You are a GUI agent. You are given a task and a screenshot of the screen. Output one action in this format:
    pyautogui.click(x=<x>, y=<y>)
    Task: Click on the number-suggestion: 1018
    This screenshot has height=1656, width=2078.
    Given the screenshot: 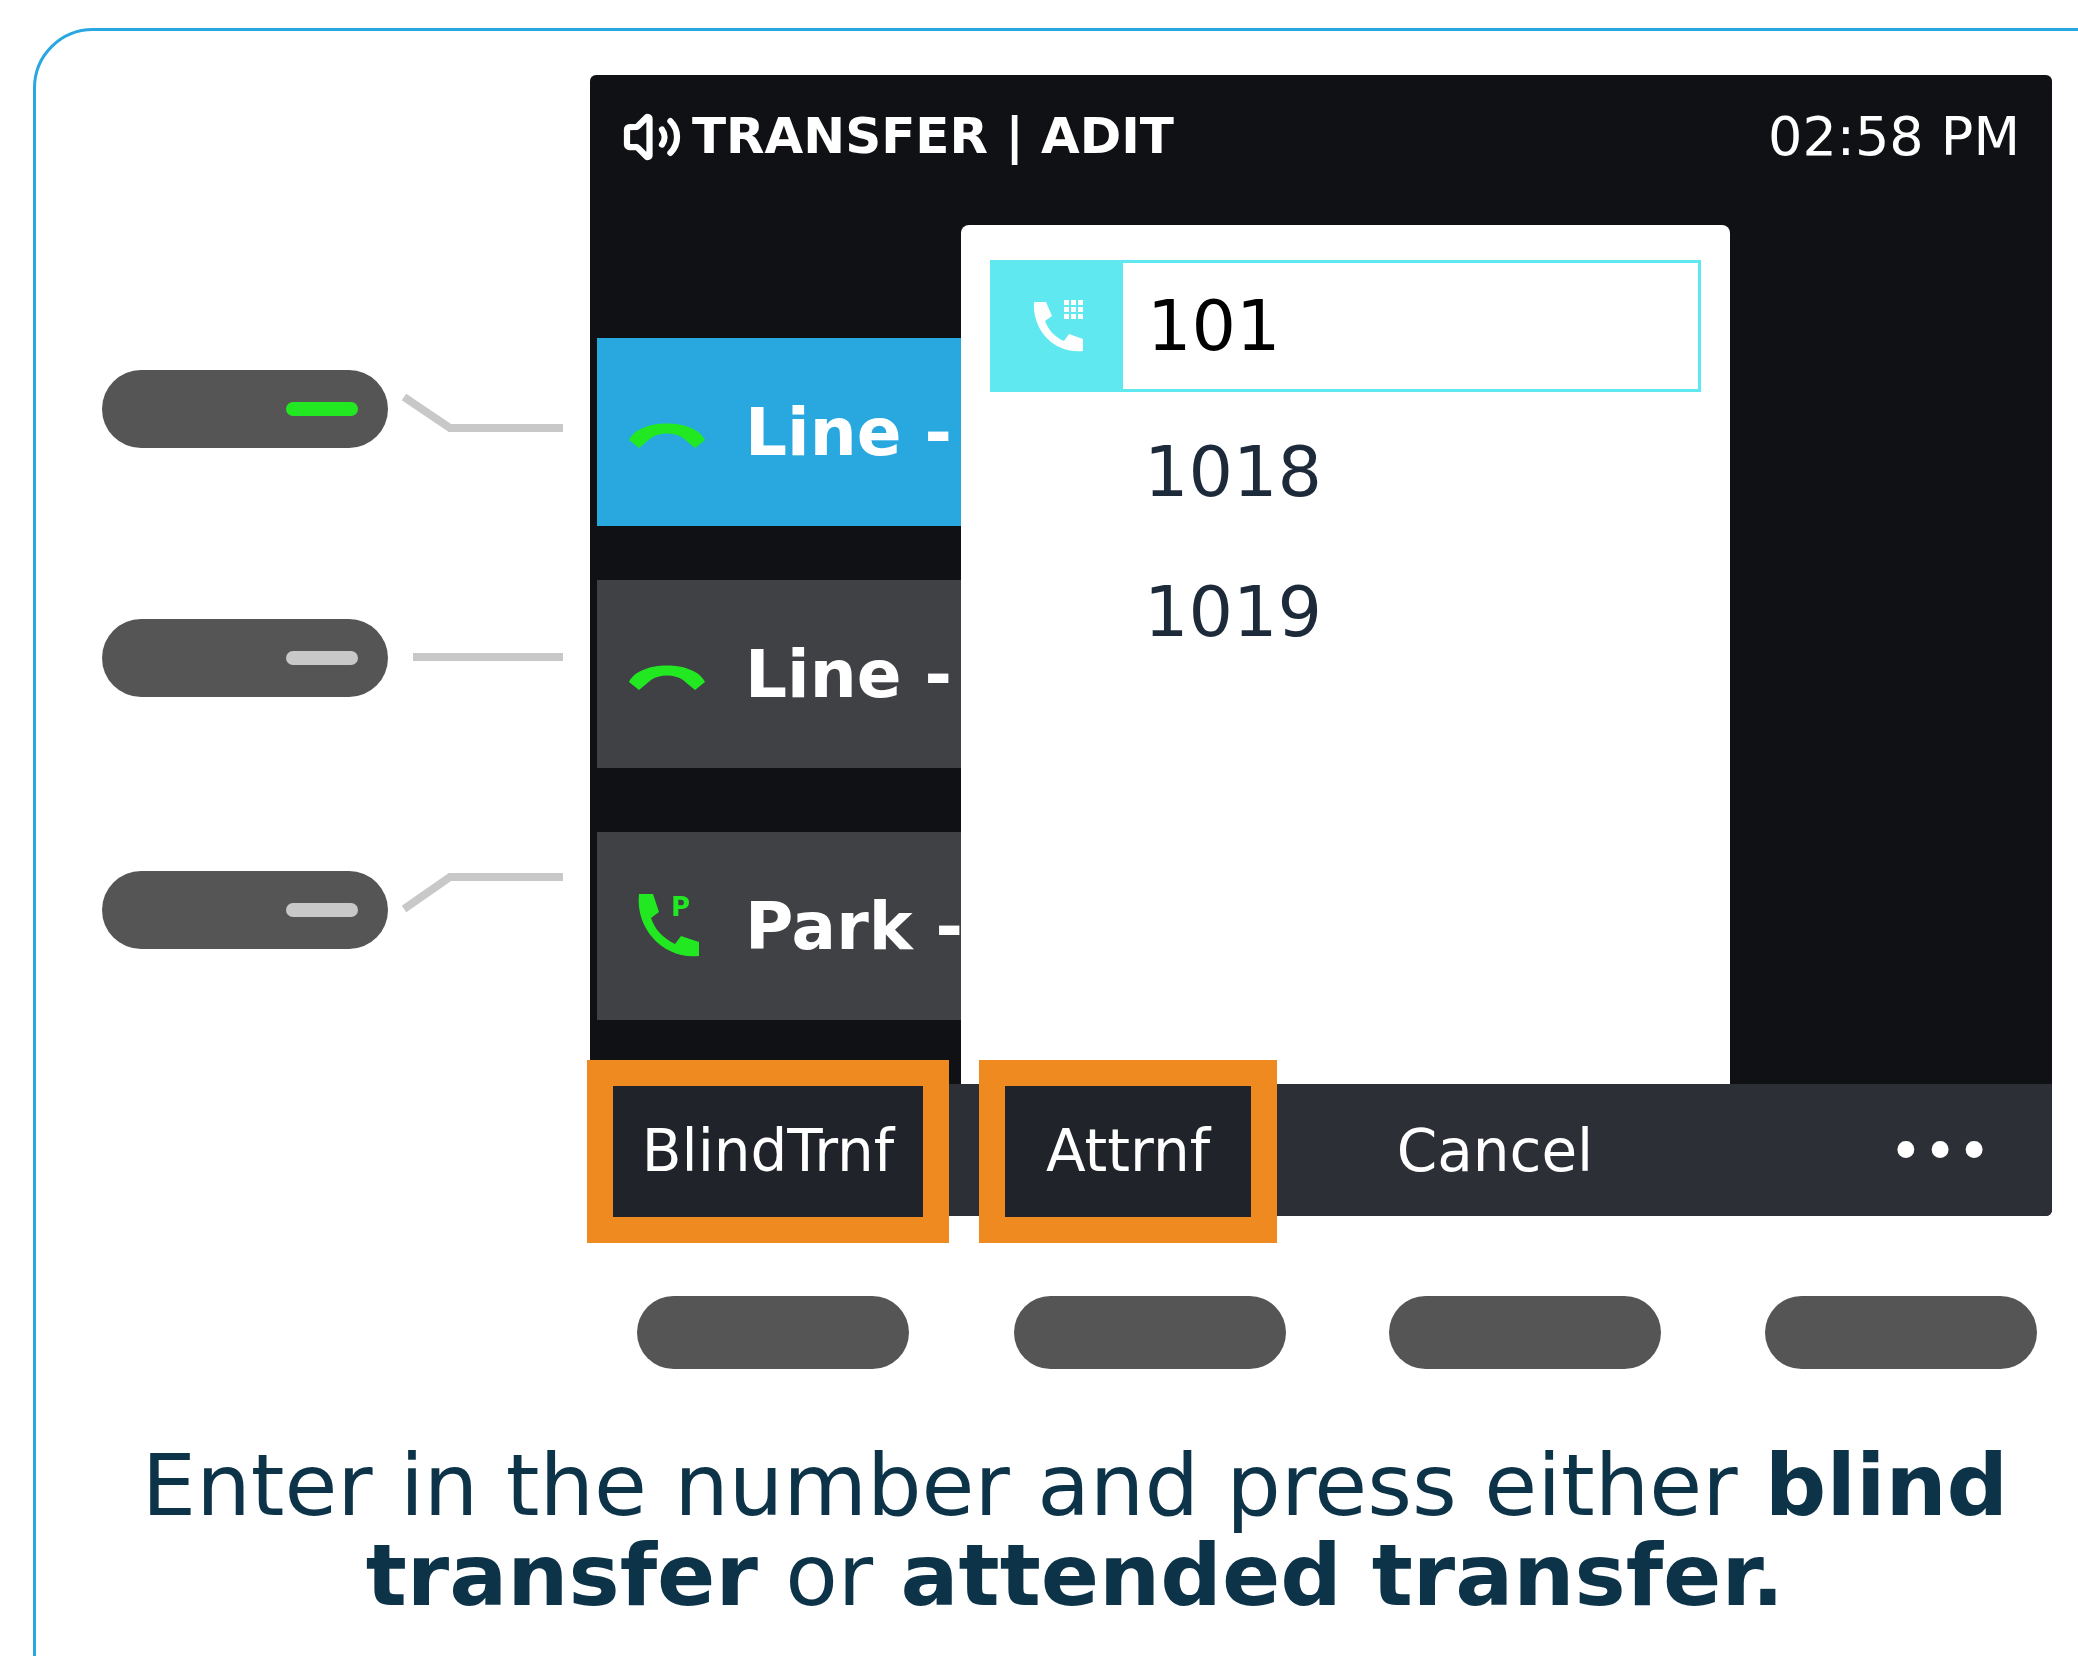 What is the action you would take?
    pyautogui.click(x=1422, y=472)
    